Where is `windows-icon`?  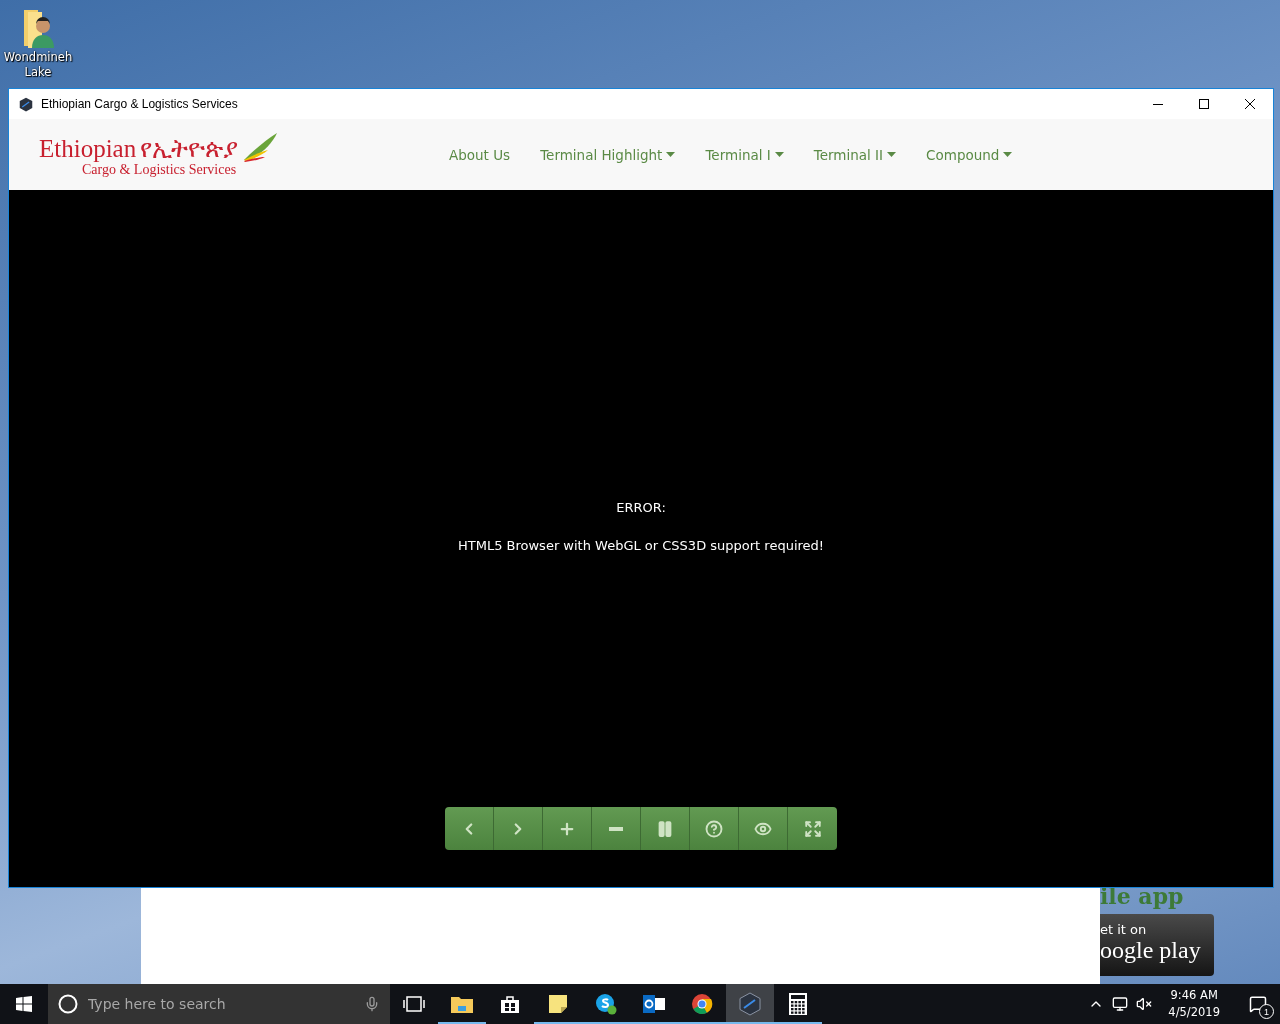 windows-icon is located at coordinates (24, 1004).